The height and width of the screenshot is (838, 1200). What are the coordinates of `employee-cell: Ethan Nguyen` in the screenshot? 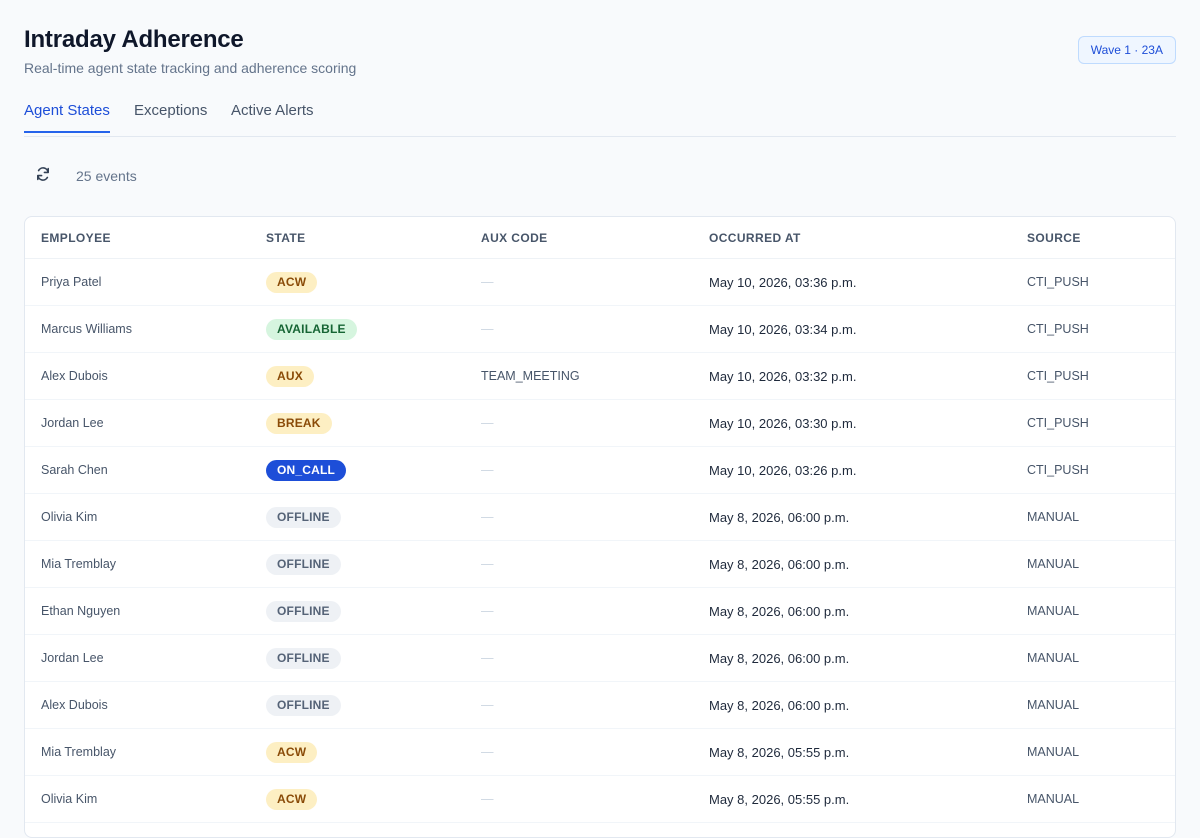 It's located at (137, 611).